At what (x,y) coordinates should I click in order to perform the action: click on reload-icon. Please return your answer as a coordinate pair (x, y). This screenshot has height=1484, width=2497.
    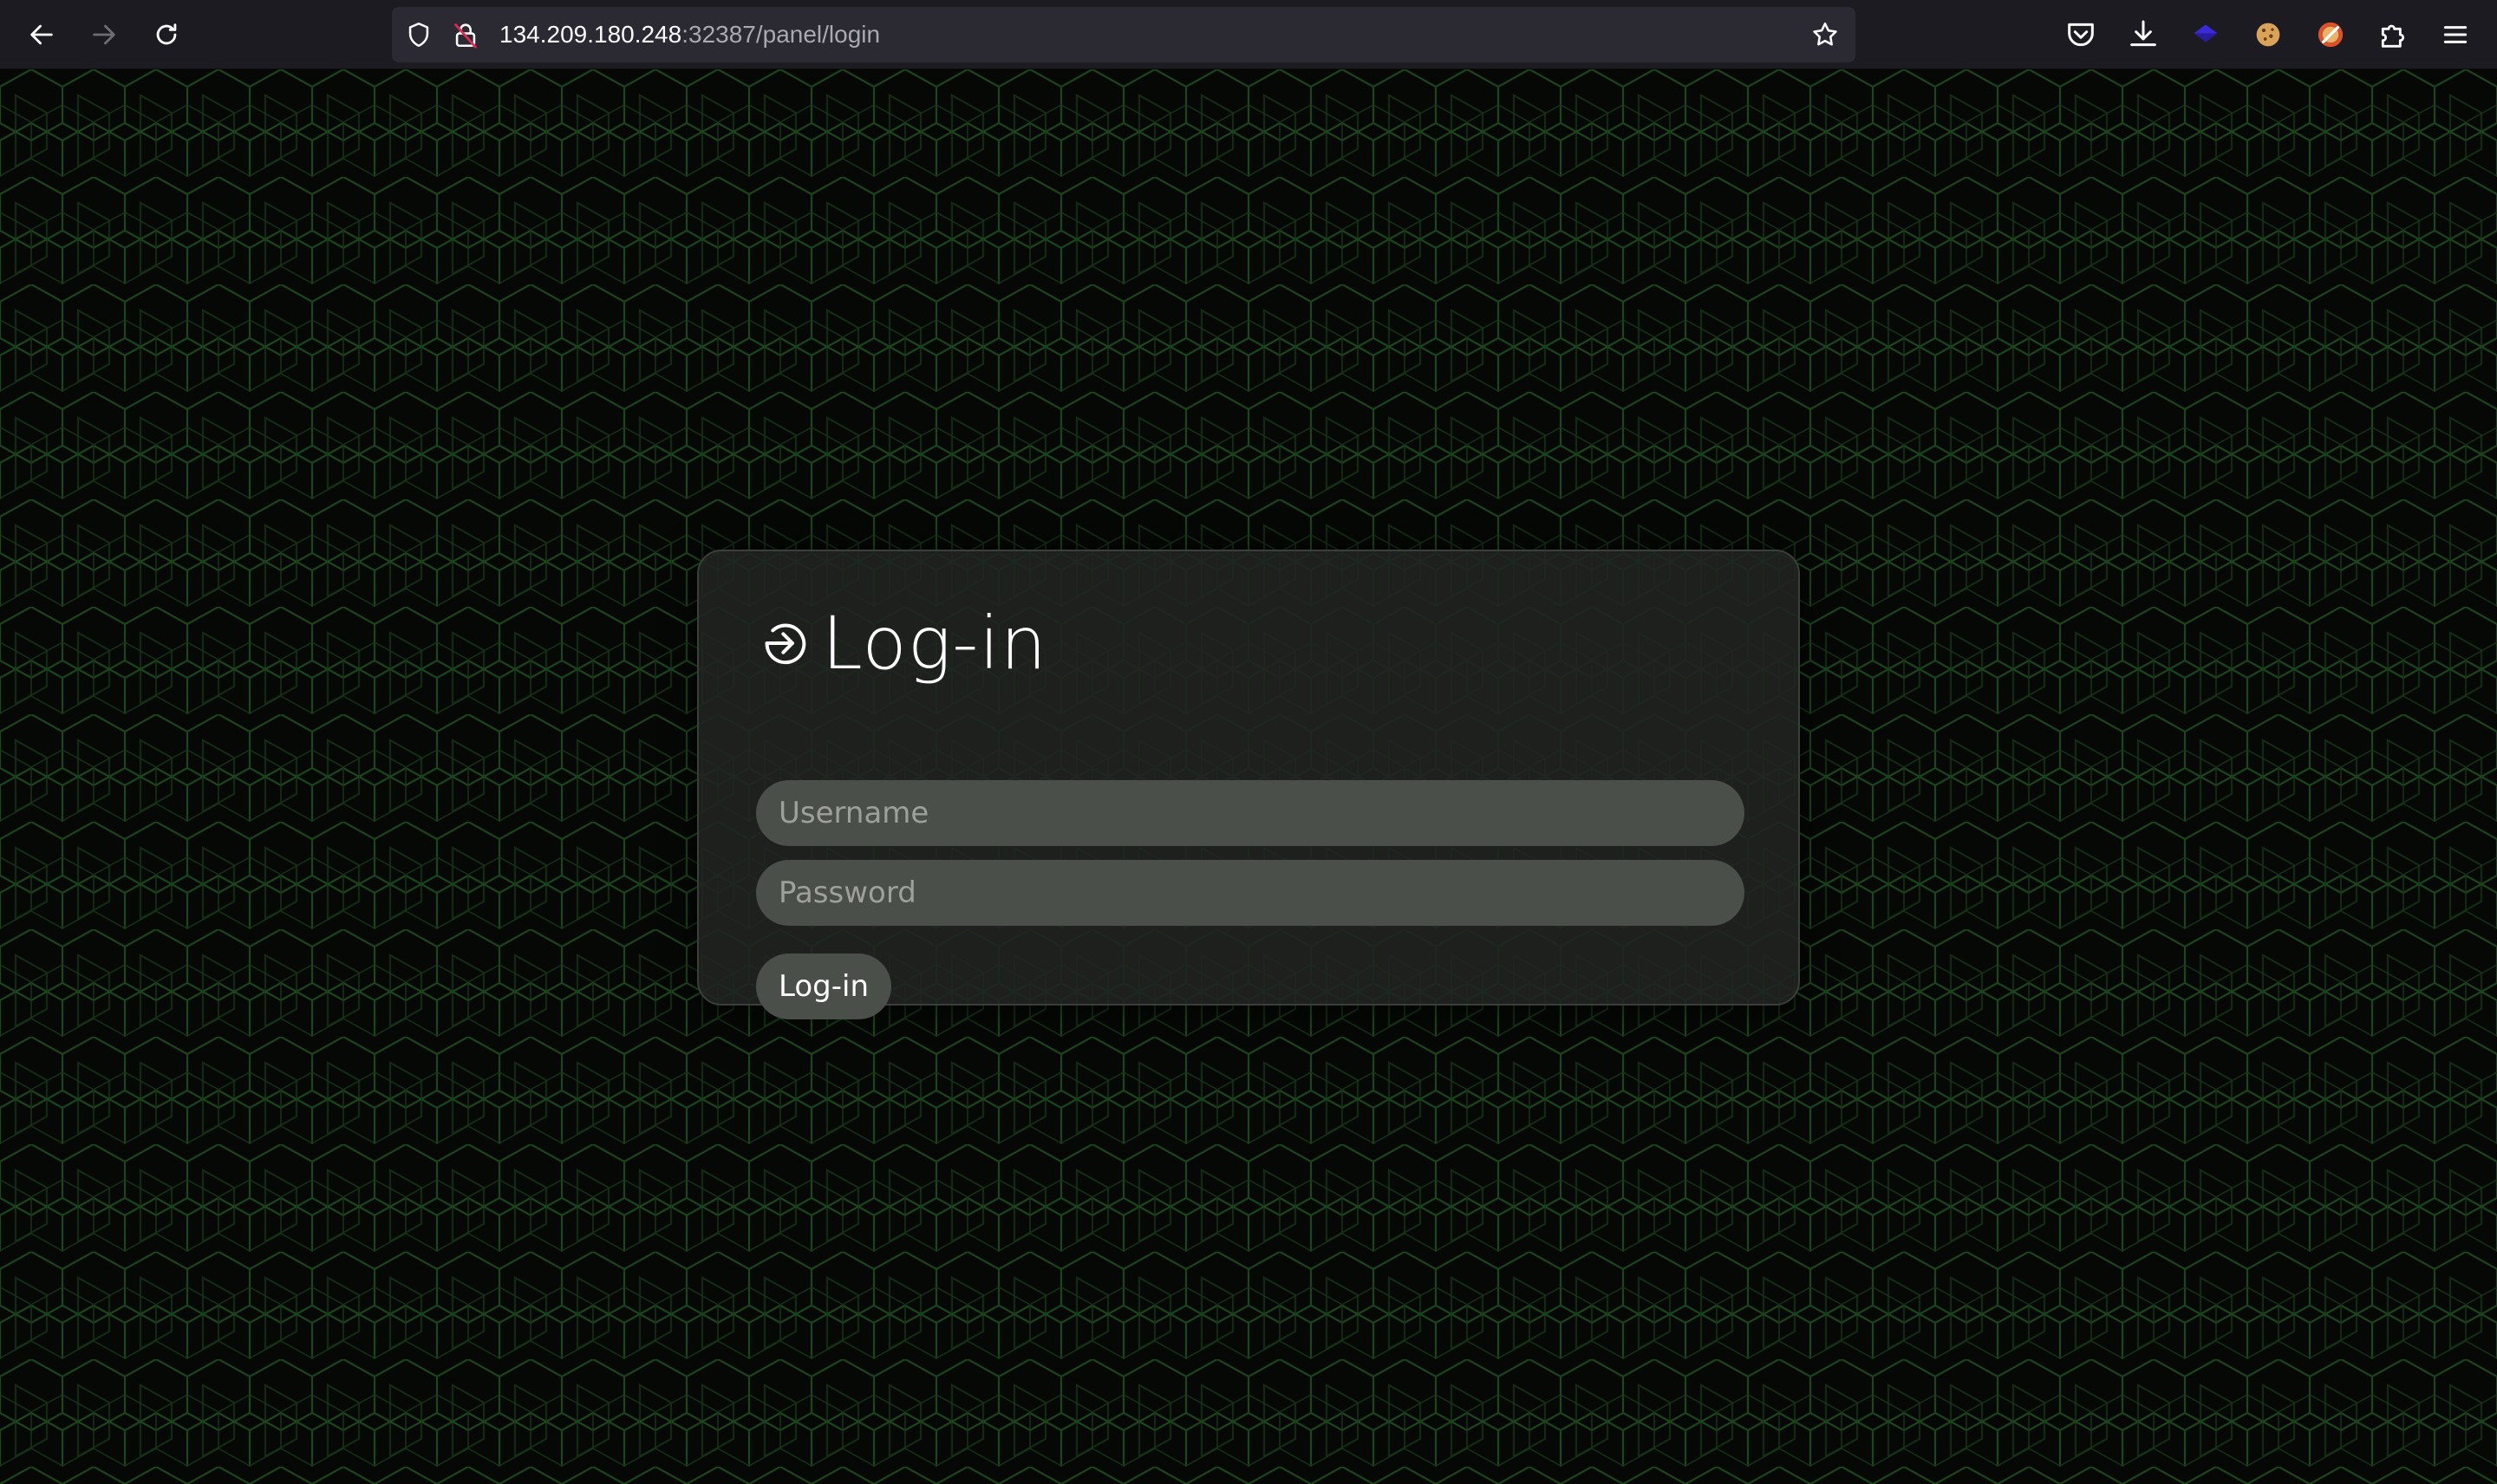
    Looking at the image, I should click on (166, 34).